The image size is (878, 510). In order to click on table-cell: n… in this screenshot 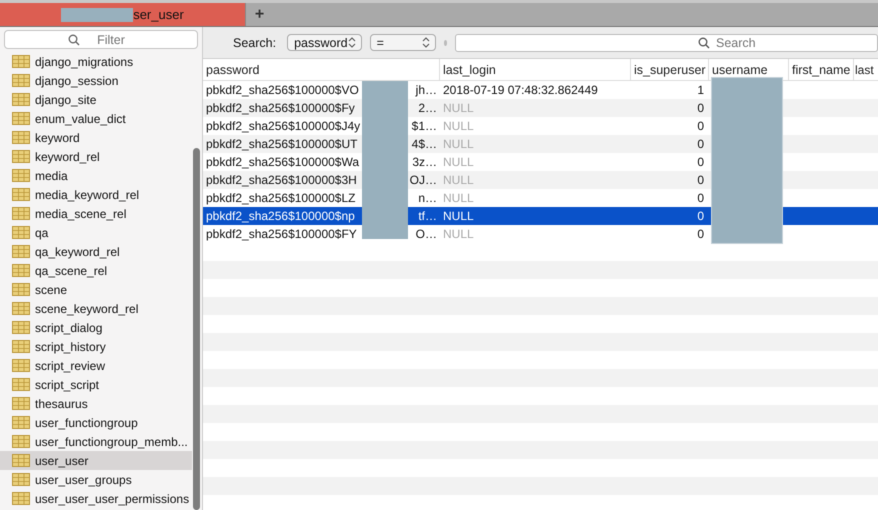, I will do `click(427, 198)`.